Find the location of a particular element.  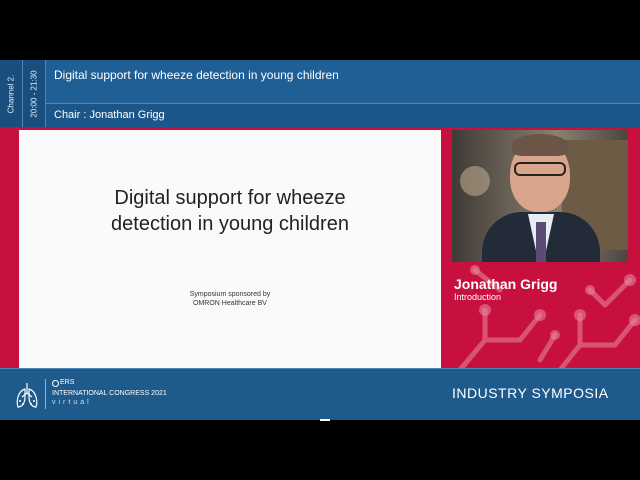

channel-column: Channel 2. is located at coordinates (11, 93).